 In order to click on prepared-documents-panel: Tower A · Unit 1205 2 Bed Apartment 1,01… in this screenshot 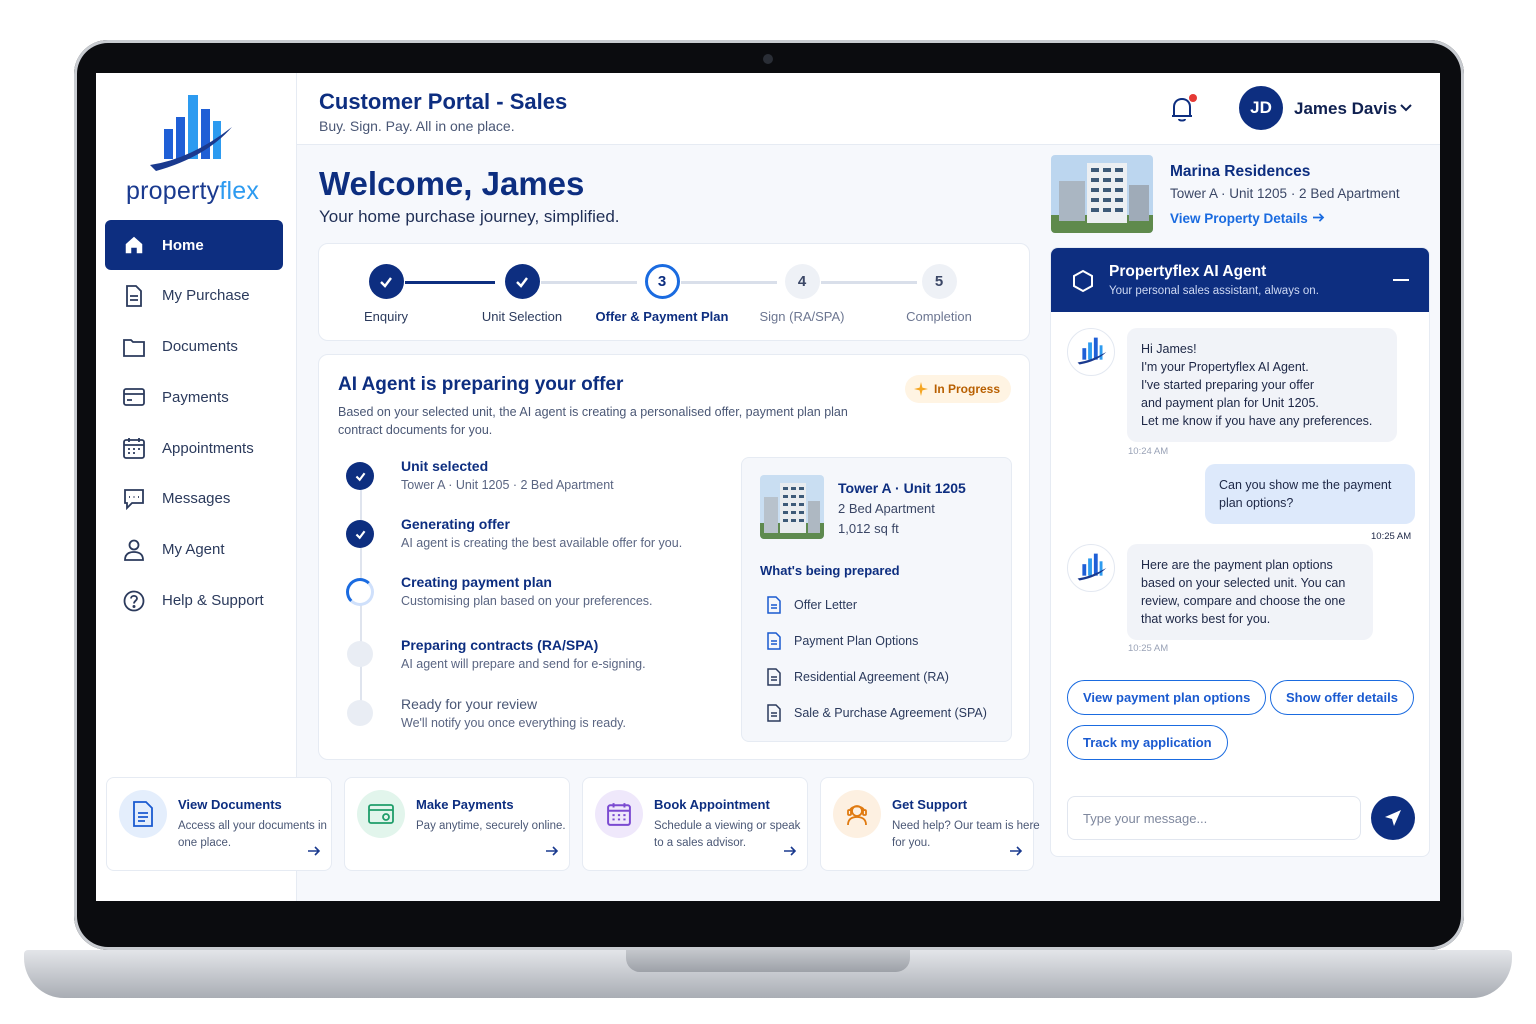, I will do `click(876, 599)`.